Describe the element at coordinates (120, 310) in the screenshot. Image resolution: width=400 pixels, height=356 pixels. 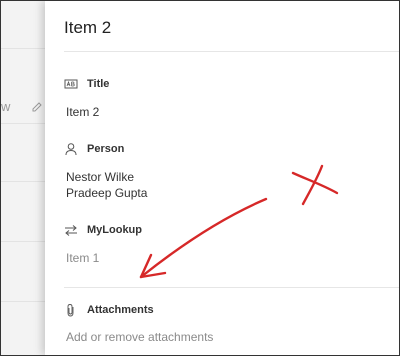
I see `field-attachments-label: Attachments` at that location.